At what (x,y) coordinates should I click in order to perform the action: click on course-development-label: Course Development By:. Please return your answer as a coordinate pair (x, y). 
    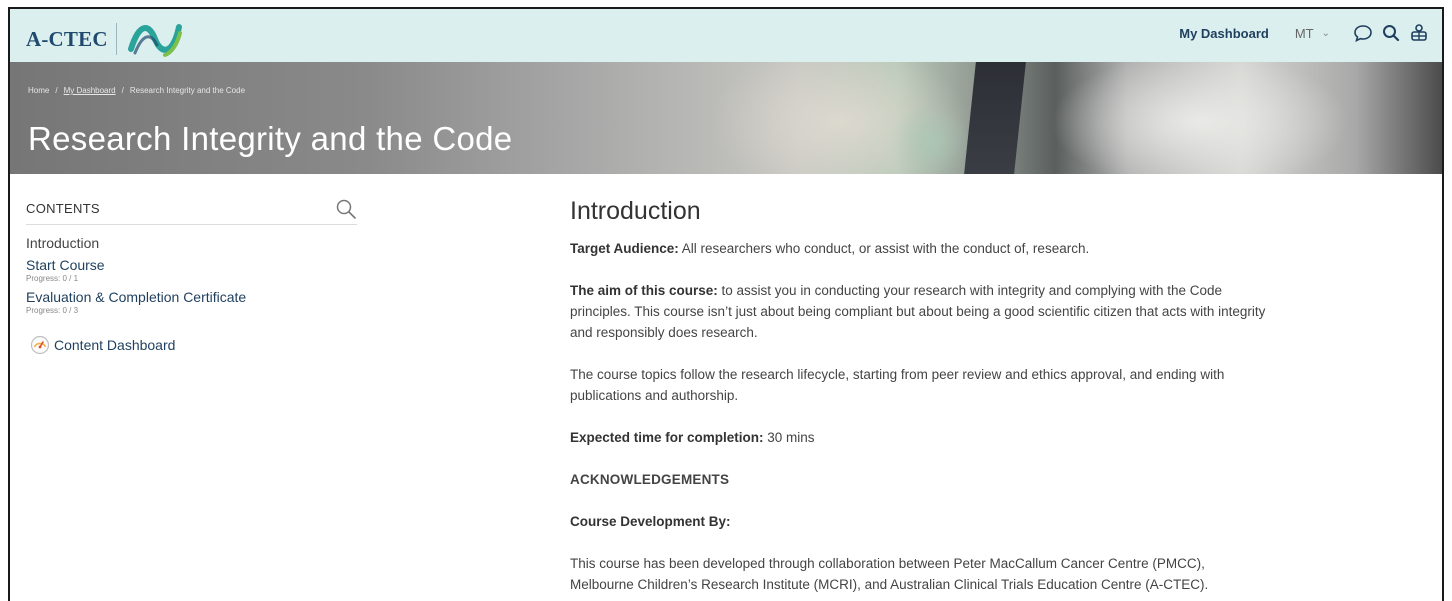
    Looking at the image, I should click on (650, 521).